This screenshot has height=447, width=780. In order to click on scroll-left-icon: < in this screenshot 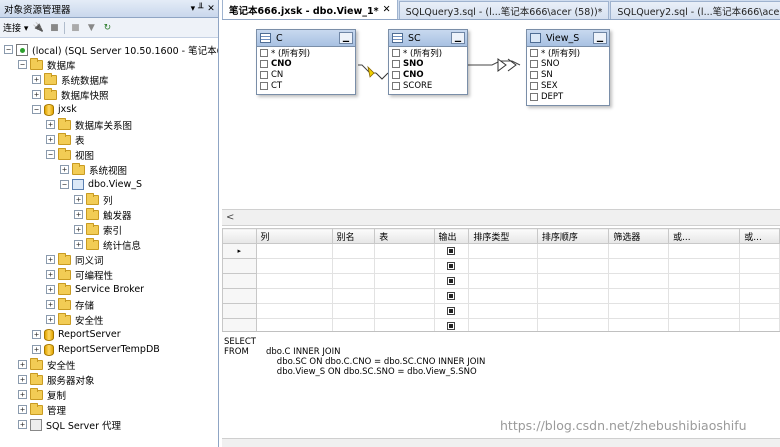, I will do `click(230, 217)`.